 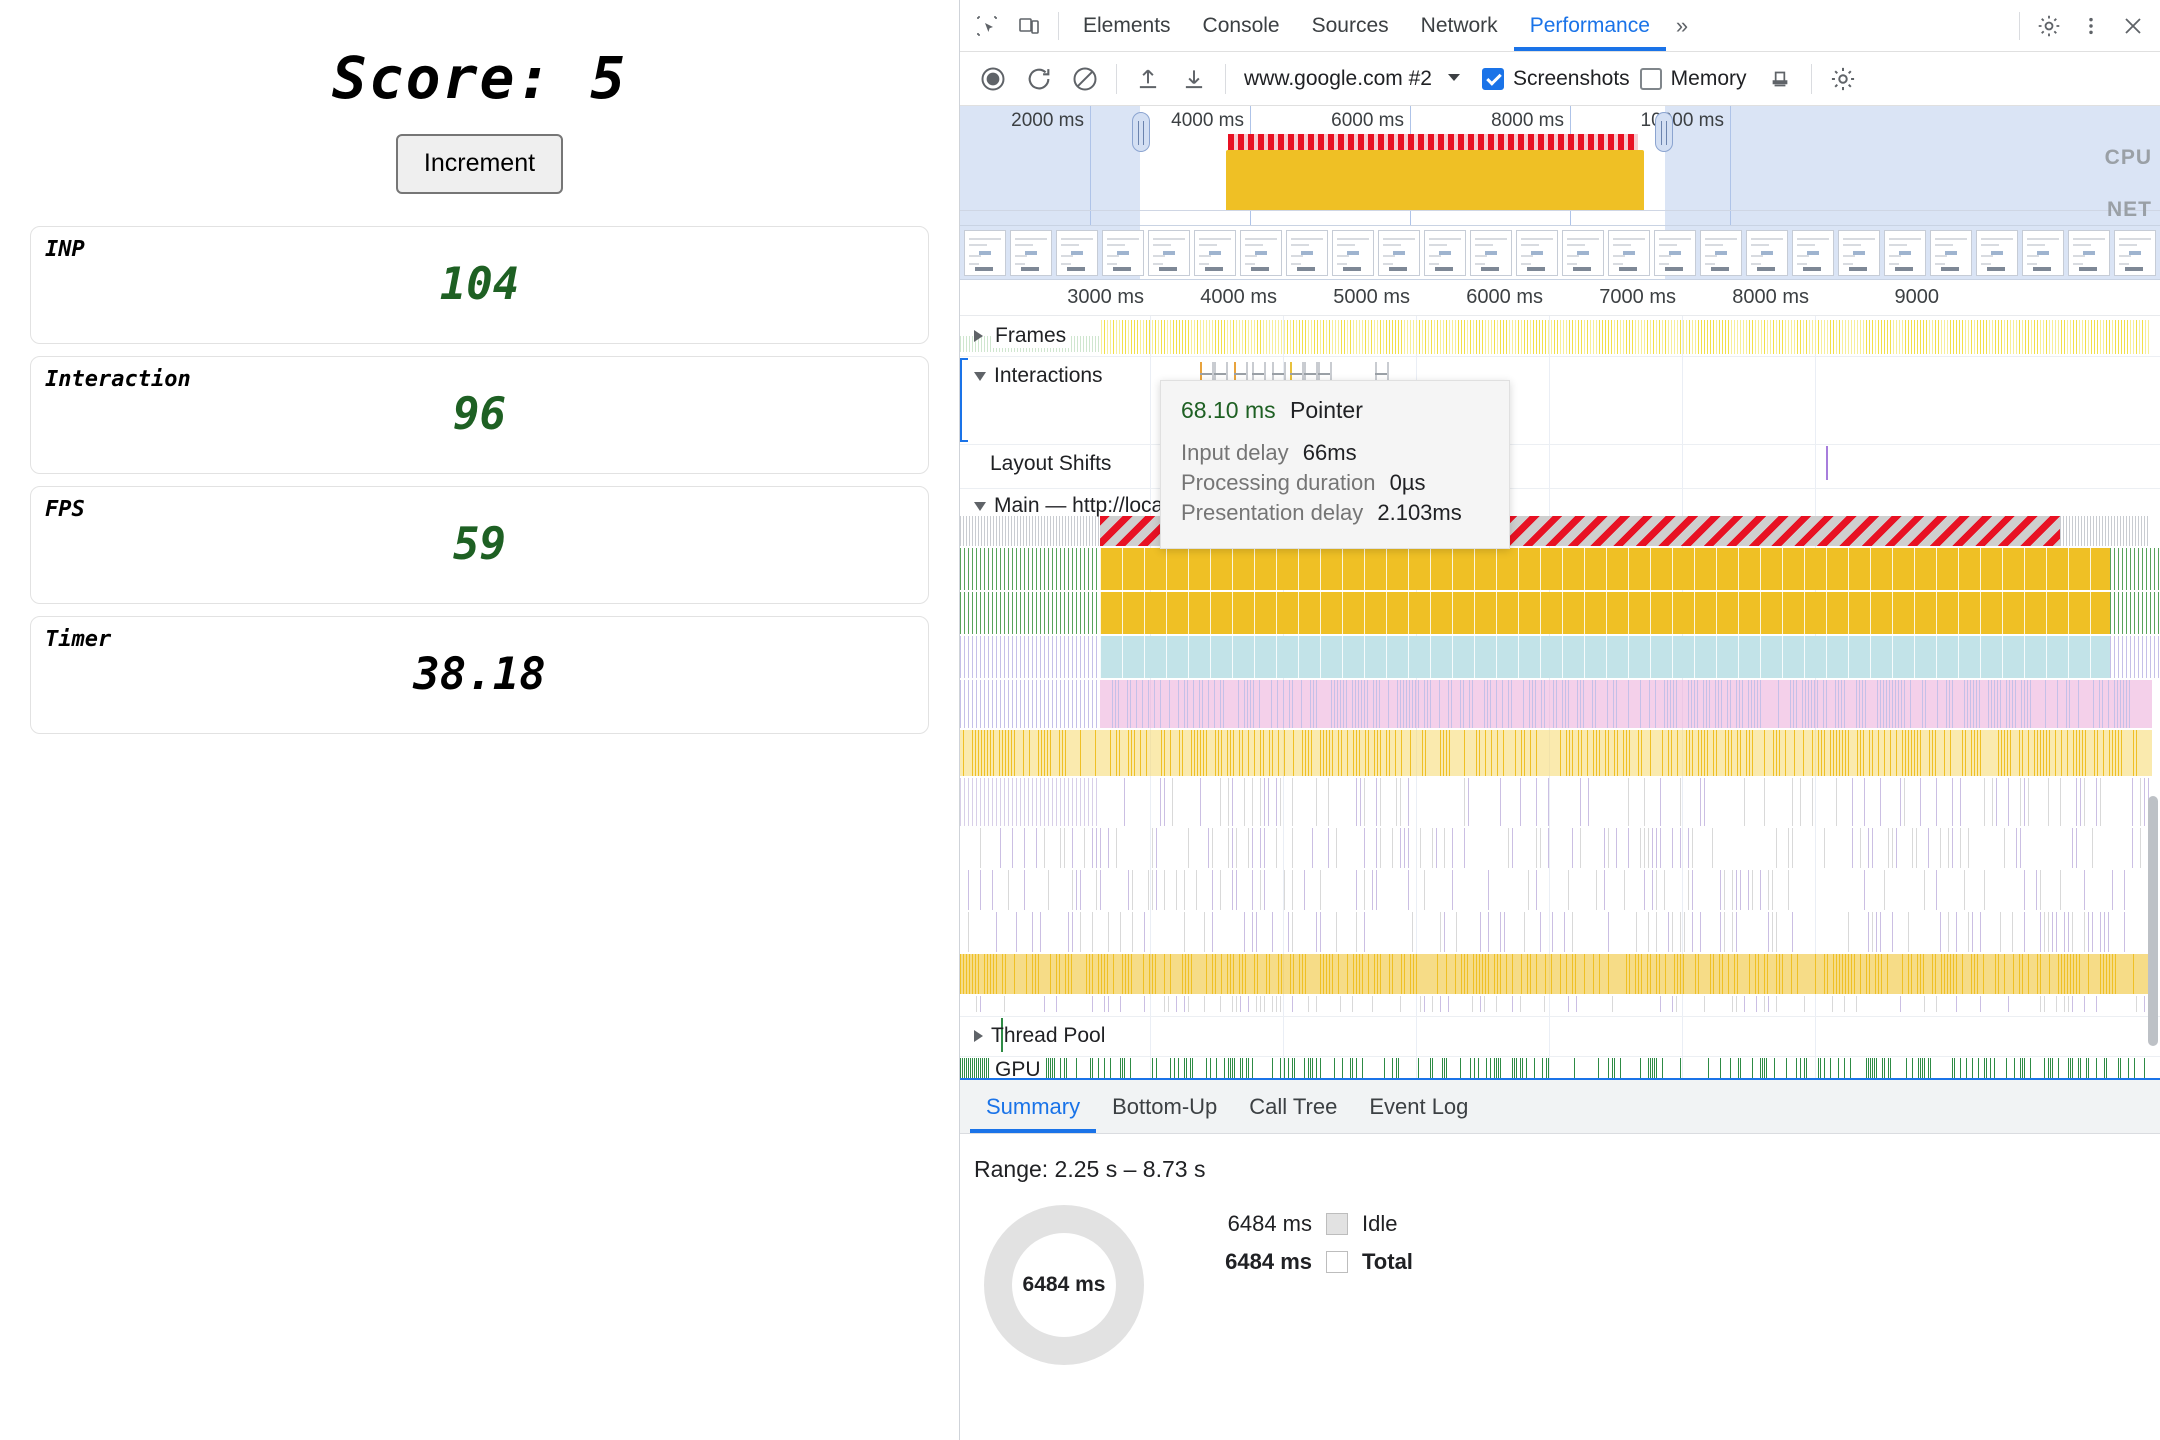 What do you see at coordinates (1637, 297) in the screenshot?
I see `flame-tick: 7000 ms` at bounding box center [1637, 297].